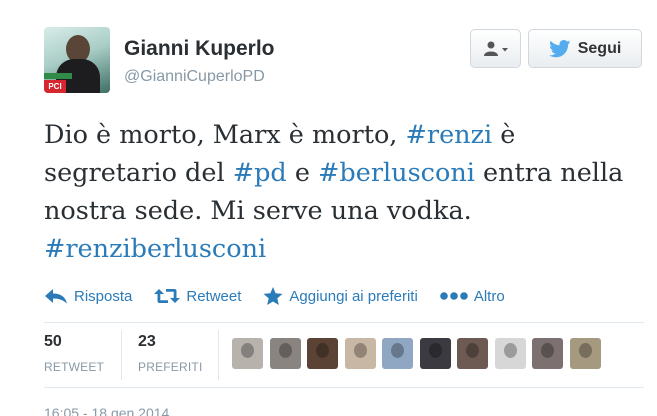 This screenshot has width=657, height=416. I want to click on tweet-timestamp: 16:05 - 18 gen 2014, so click(106, 410).